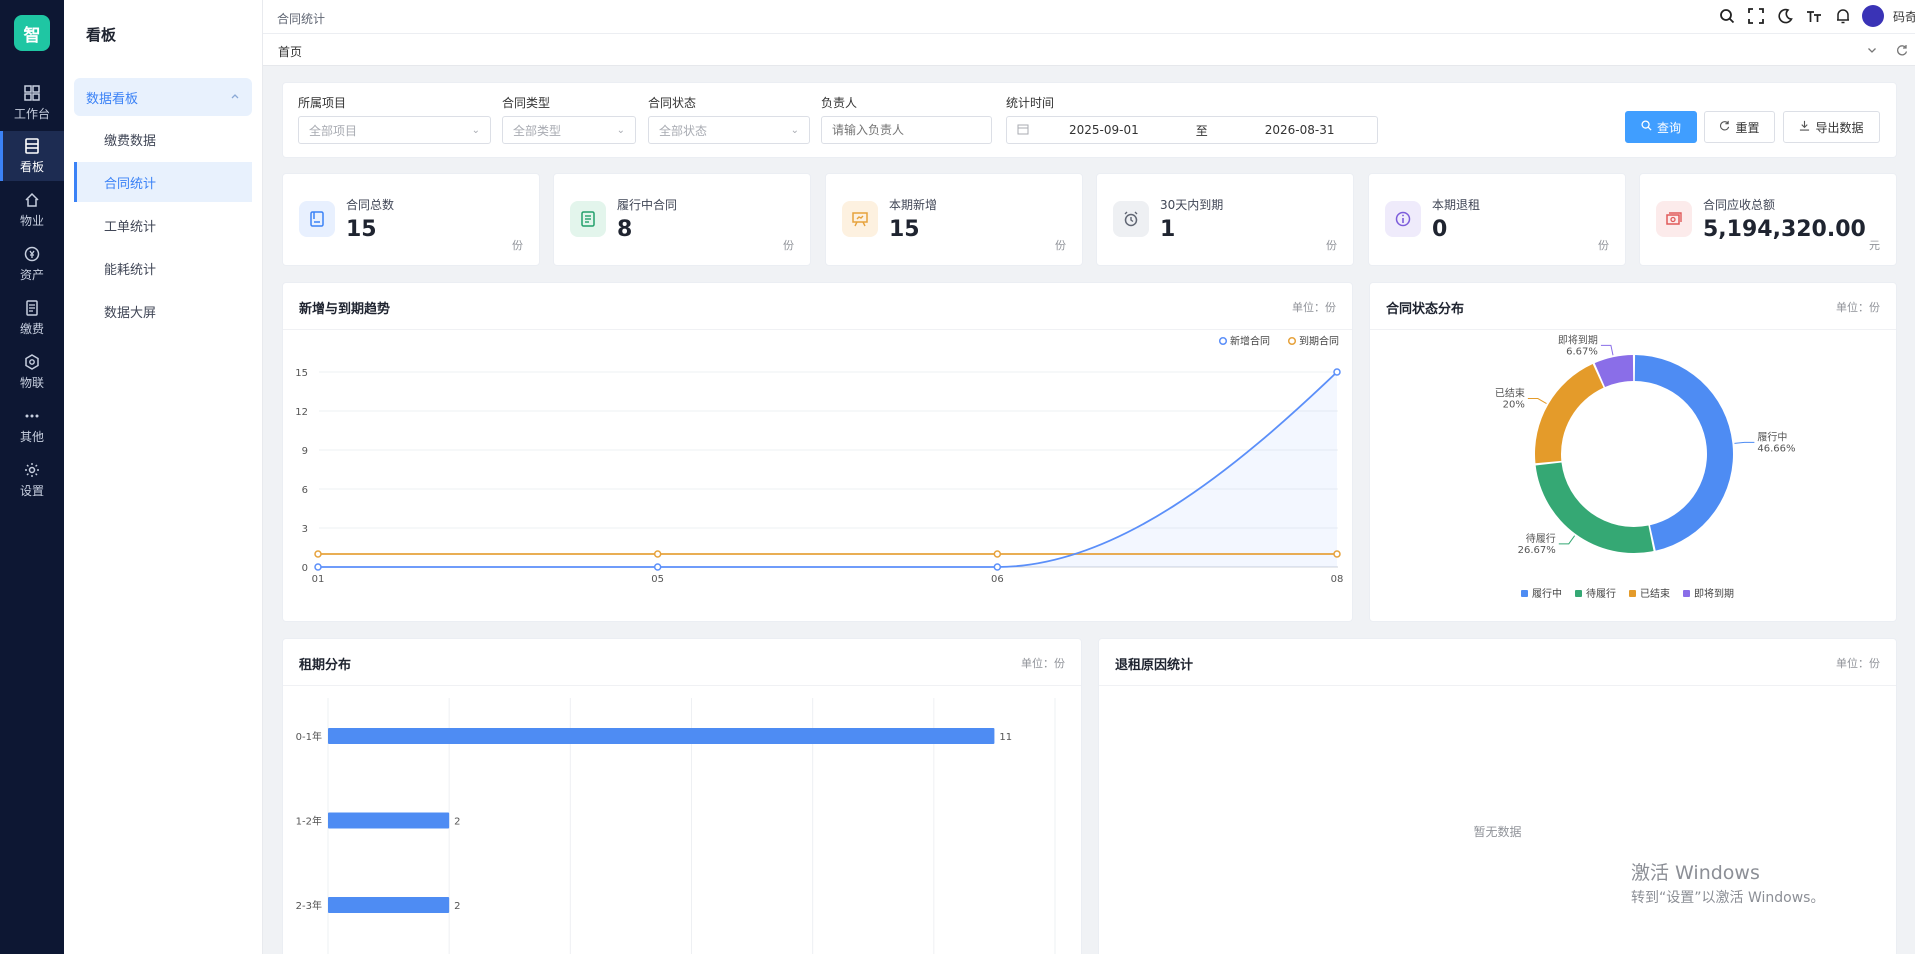  Describe the element at coordinates (1902, 50) in the screenshot. I see `refresh-icon` at that location.